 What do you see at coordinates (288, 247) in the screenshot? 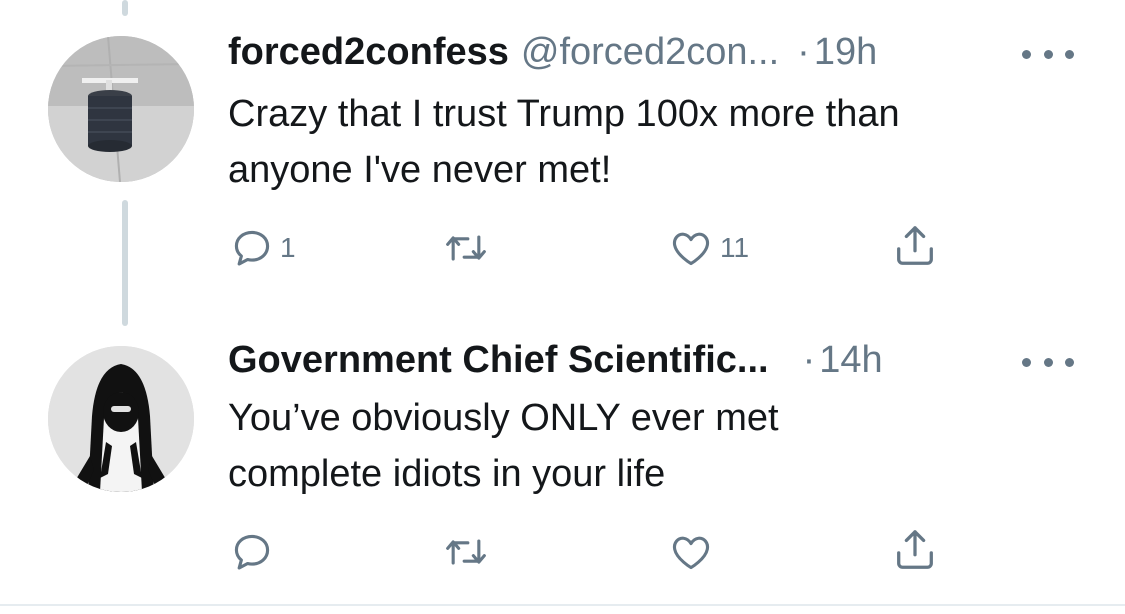
I see `reply-count: 1` at bounding box center [288, 247].